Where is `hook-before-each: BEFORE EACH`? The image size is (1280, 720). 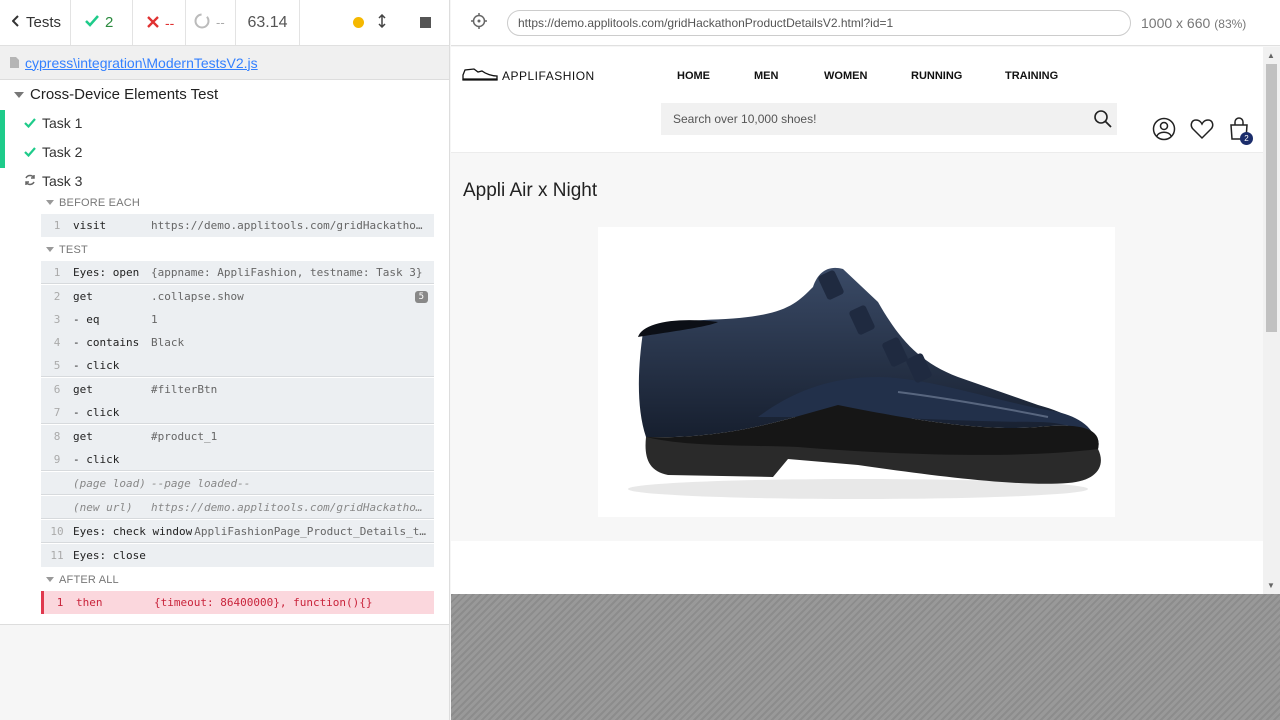
hook-before-each: BEFORE EACH is located at coordinates (93, 203).